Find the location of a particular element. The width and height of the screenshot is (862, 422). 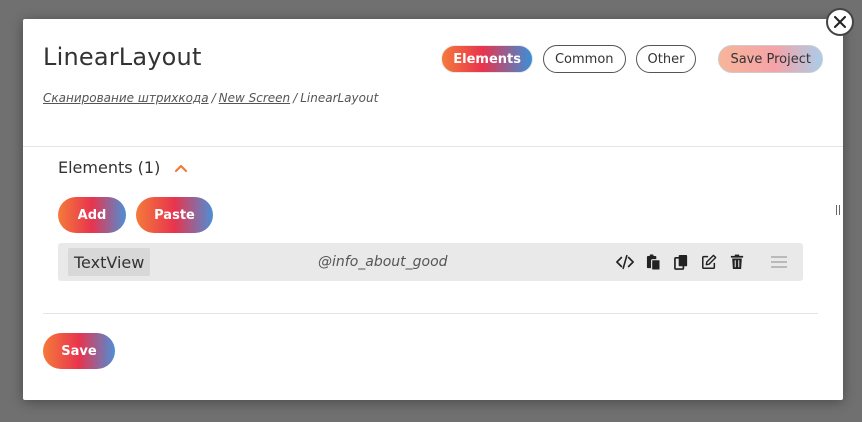

save-project-button: Save Project is located at coordinates (770, 59).